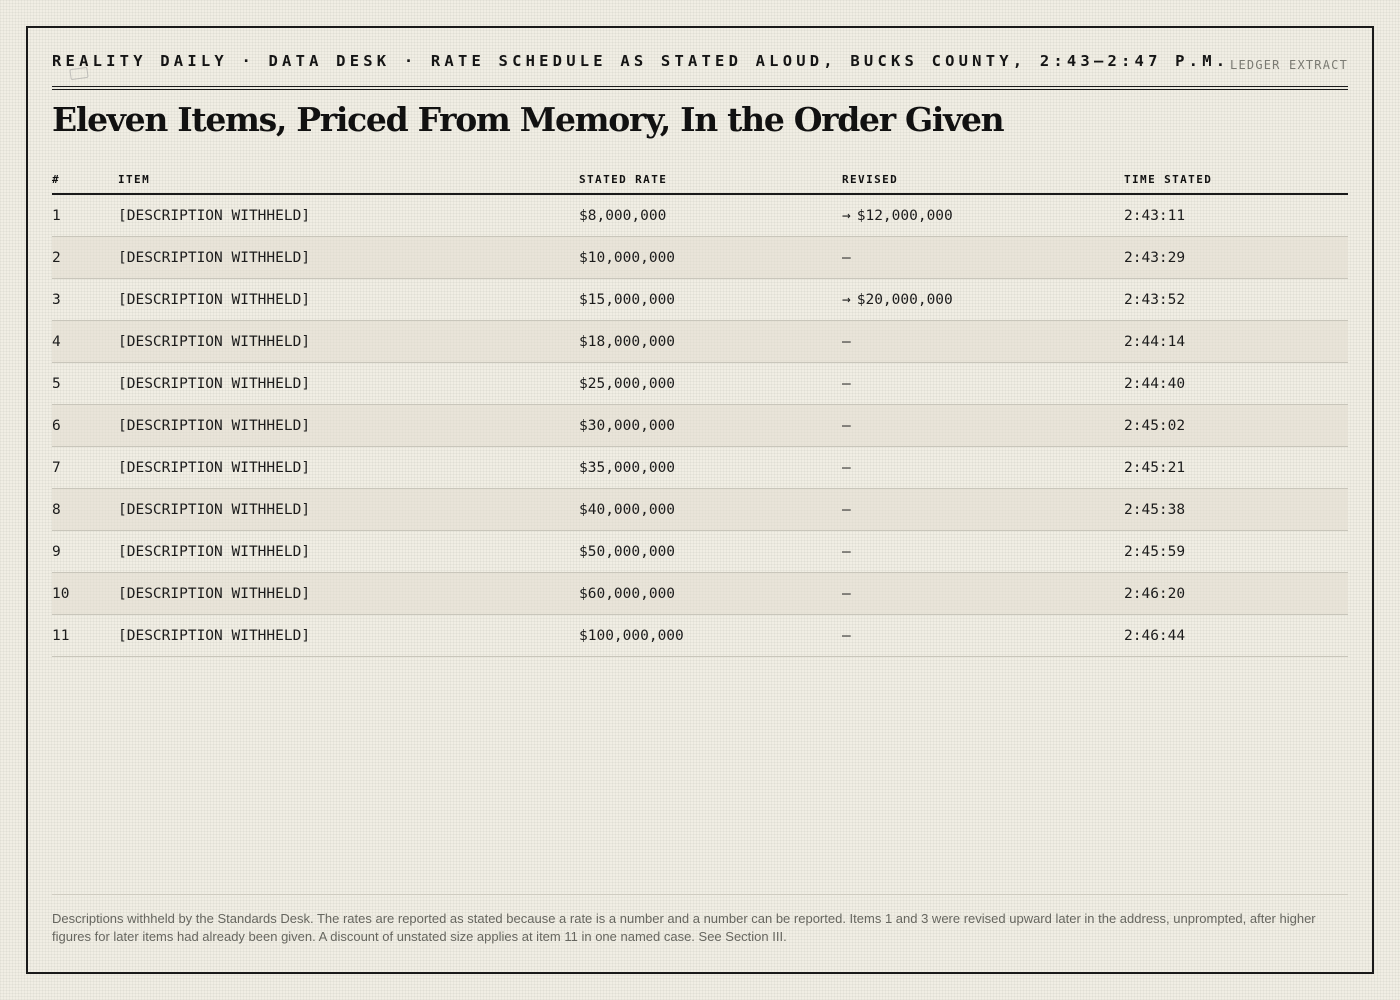  What do you see at coordinates (710, 215) in the screenshot?
I see `row-stated-rate: $8,000,000` at bounding box center [710, 215].